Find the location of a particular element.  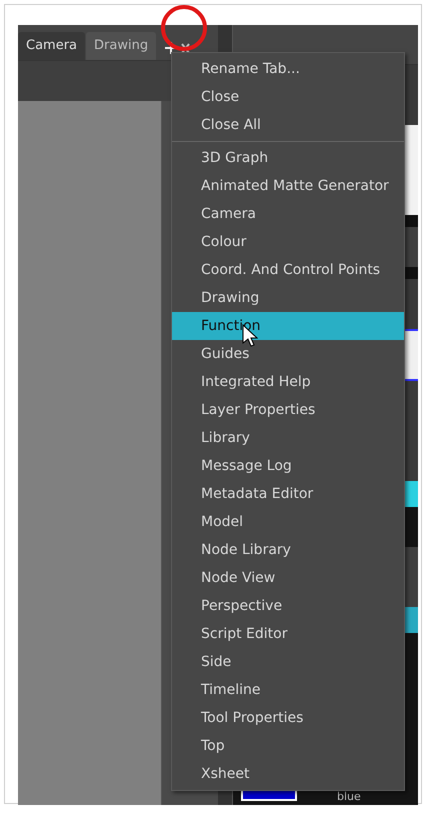

menu-item: Integrated Help is located at coordinates (288, 382).